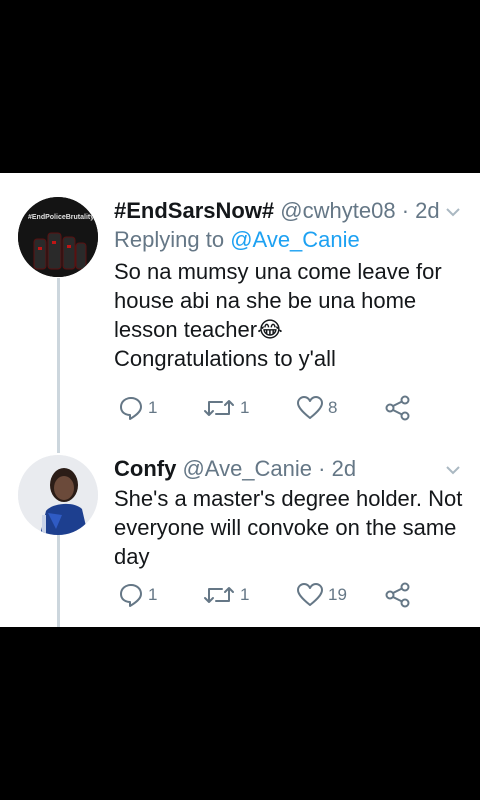 The image size is (480, 800). I want to click on person-avatar-icon, so click(58, 495).